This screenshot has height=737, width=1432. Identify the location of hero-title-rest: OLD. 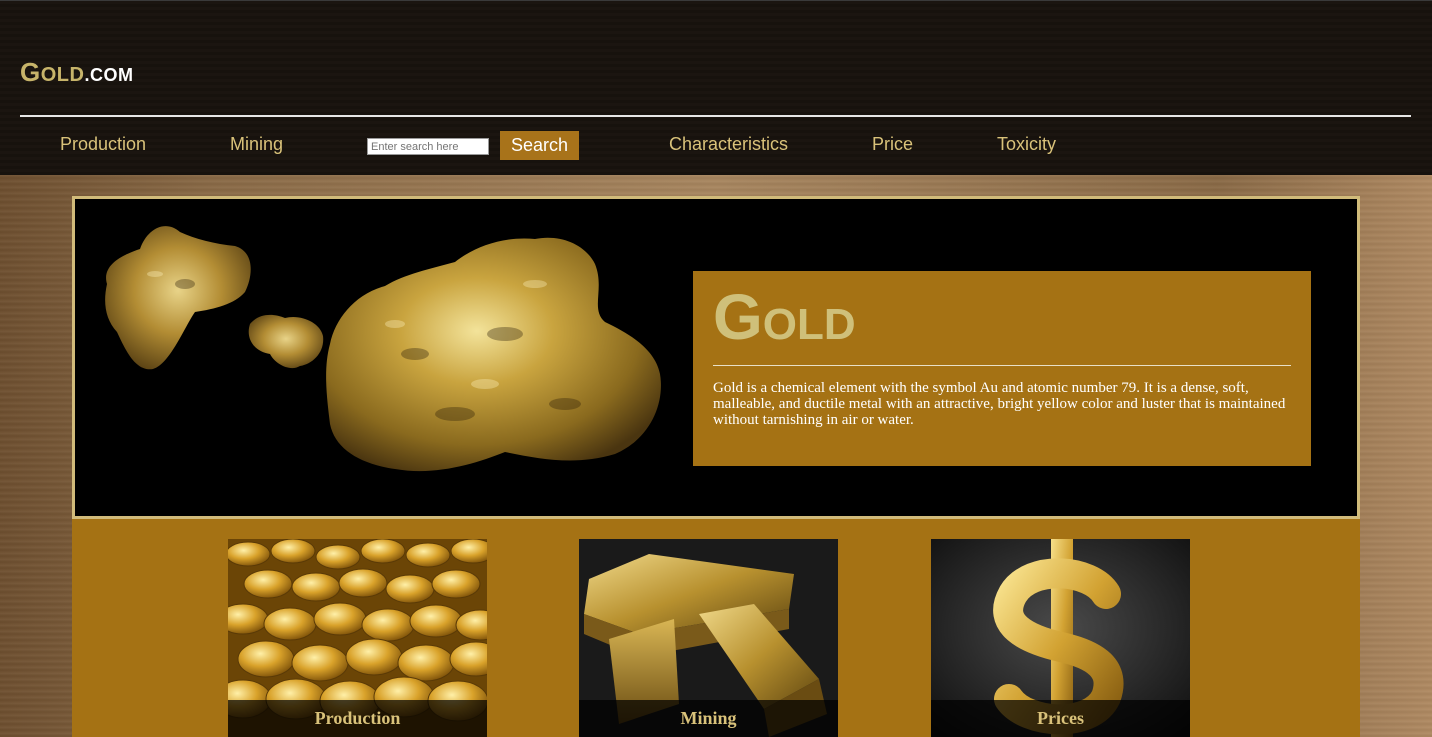
(809, 324).